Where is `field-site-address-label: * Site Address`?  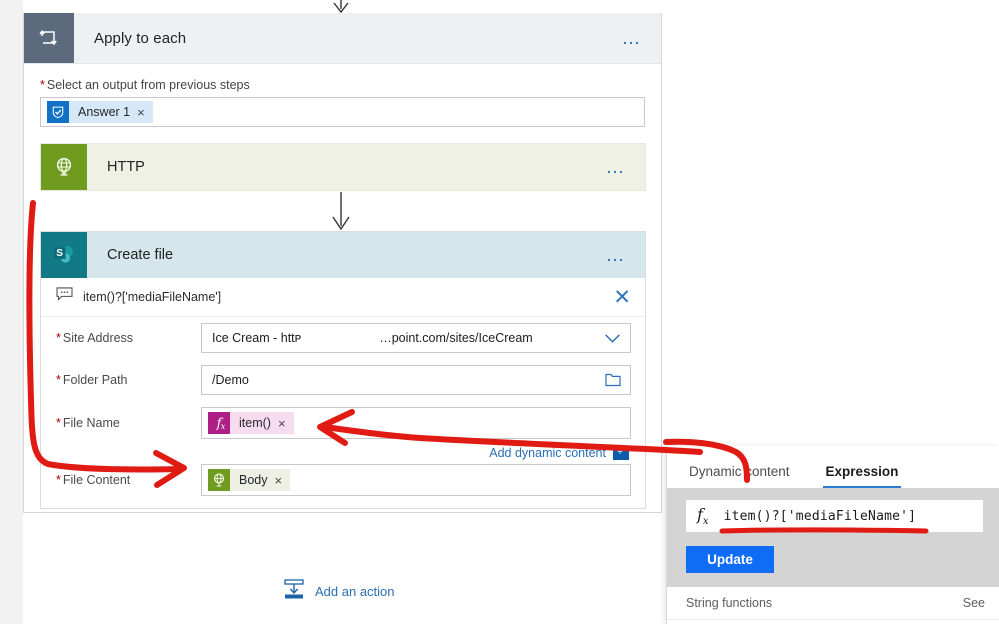
field-site-address-label: * Site Address is located at coordinates (128, 338).